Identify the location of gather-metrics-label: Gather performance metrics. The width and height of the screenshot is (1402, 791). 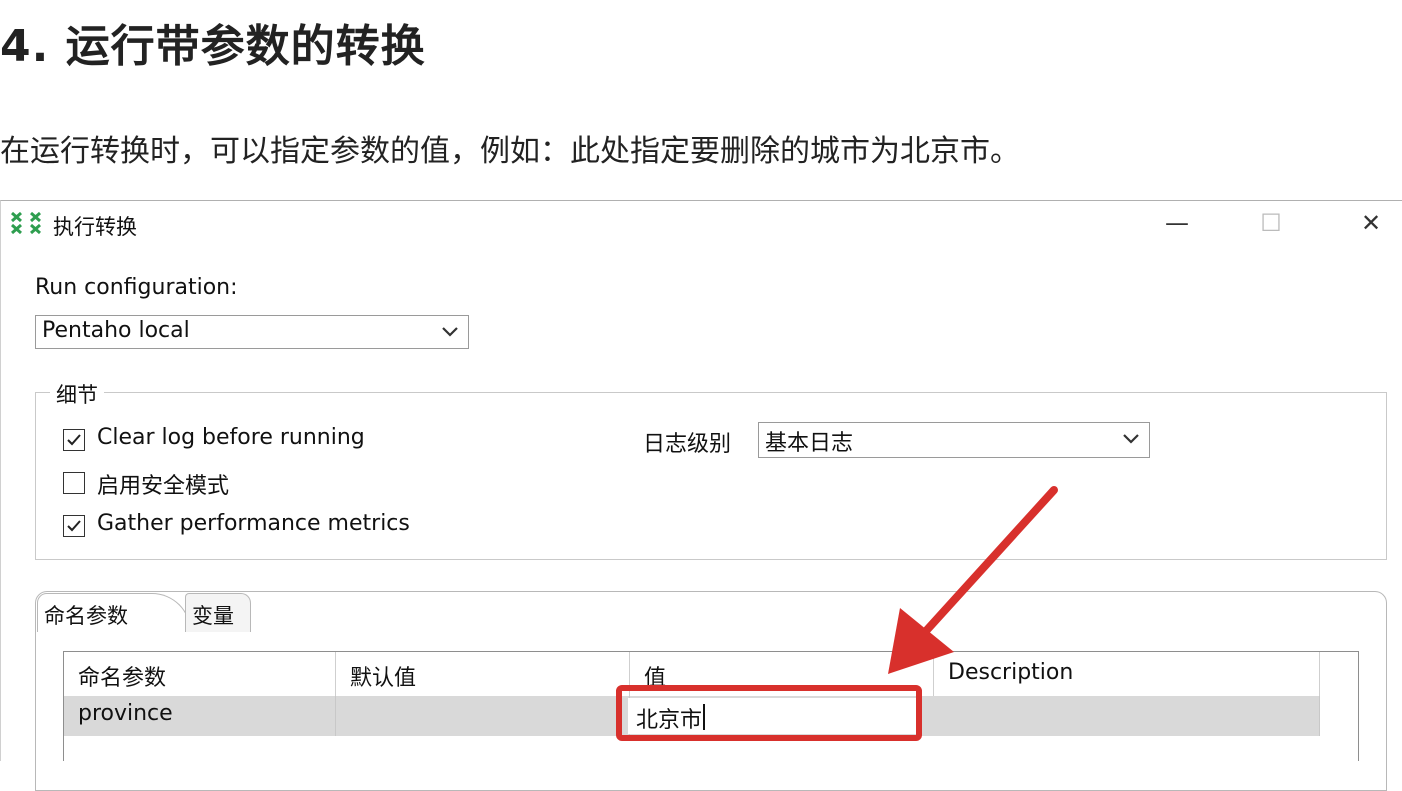
(253, 523).